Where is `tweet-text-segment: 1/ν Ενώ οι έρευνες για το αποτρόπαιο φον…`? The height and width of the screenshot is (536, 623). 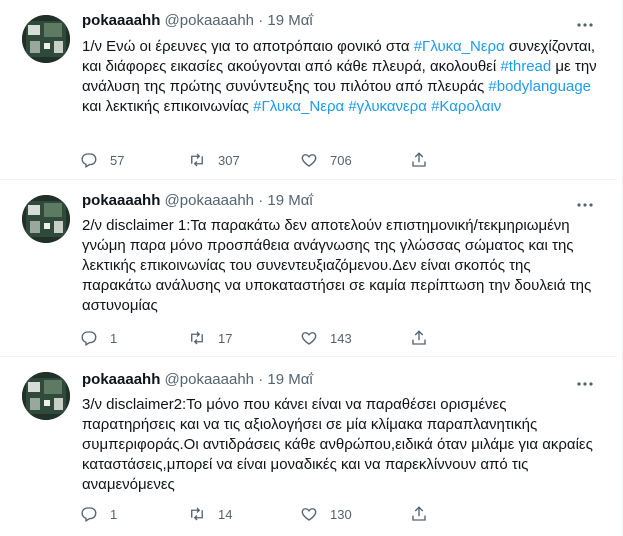
tweet-text-segment: 1/ν Ενώ οι έρευνες για το αποτρόπαιο φον… is located at coordinates (248, 46).